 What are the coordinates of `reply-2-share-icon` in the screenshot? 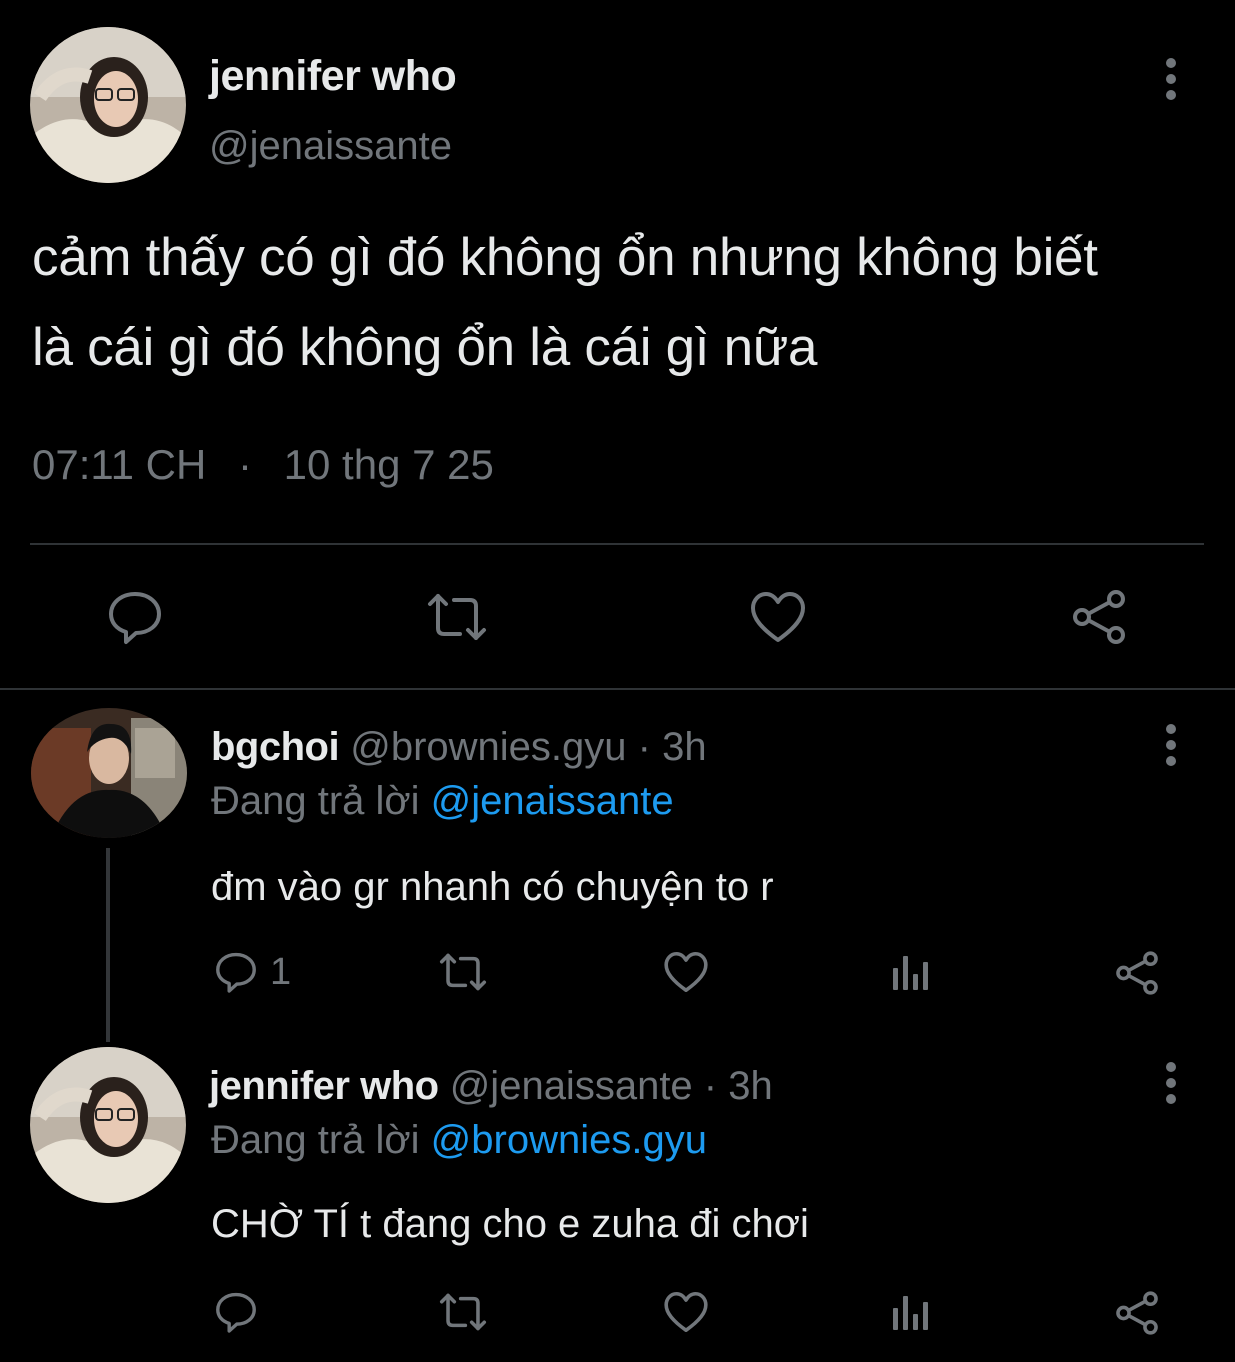 It's located at (1137, 1313).